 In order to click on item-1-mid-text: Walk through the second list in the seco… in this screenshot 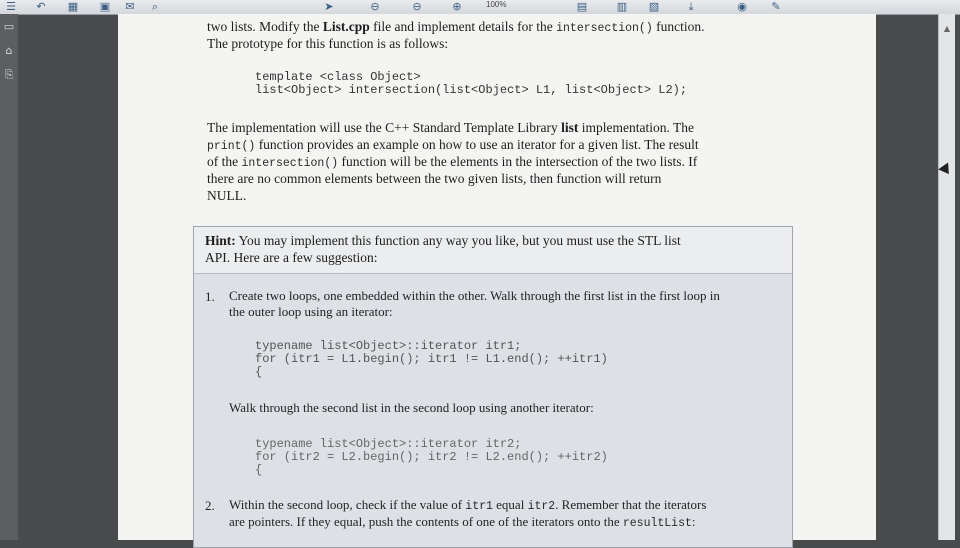, I will do `click(411, 407)`.